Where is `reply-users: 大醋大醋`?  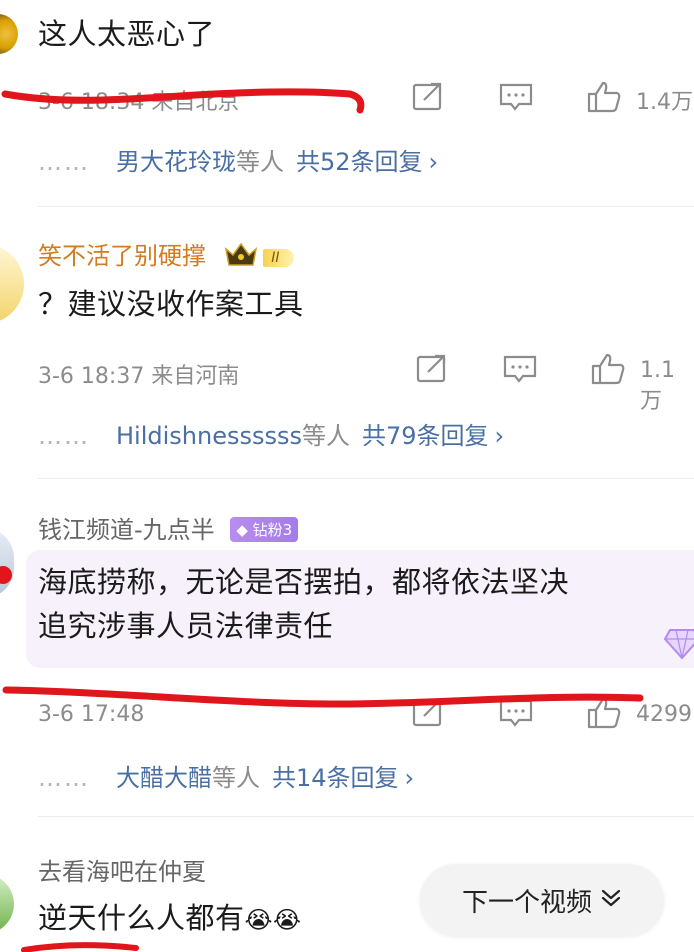
reply-users: 大醋大醋 is located at coordinates (164, 778).